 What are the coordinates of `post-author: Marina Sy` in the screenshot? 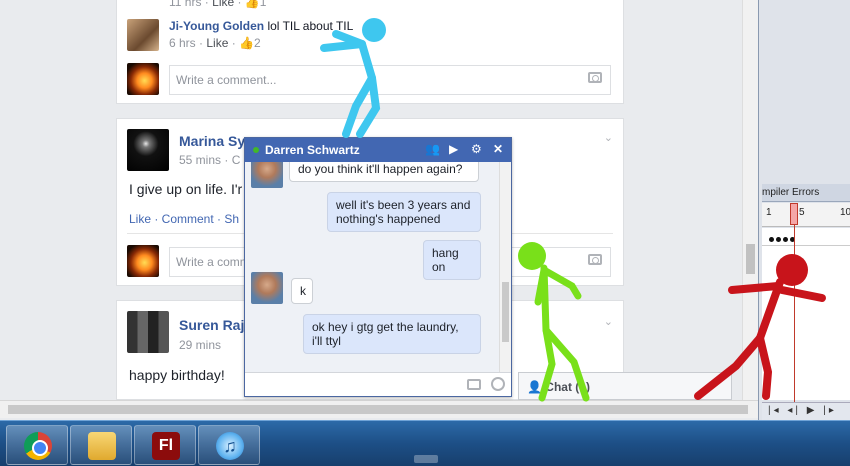 It's located at (212, 141).